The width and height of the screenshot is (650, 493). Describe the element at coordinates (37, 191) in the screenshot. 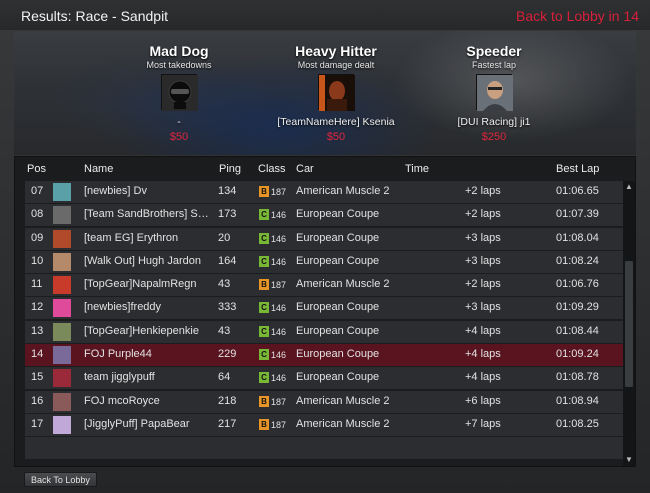

I see `row-position: 07` at that location.